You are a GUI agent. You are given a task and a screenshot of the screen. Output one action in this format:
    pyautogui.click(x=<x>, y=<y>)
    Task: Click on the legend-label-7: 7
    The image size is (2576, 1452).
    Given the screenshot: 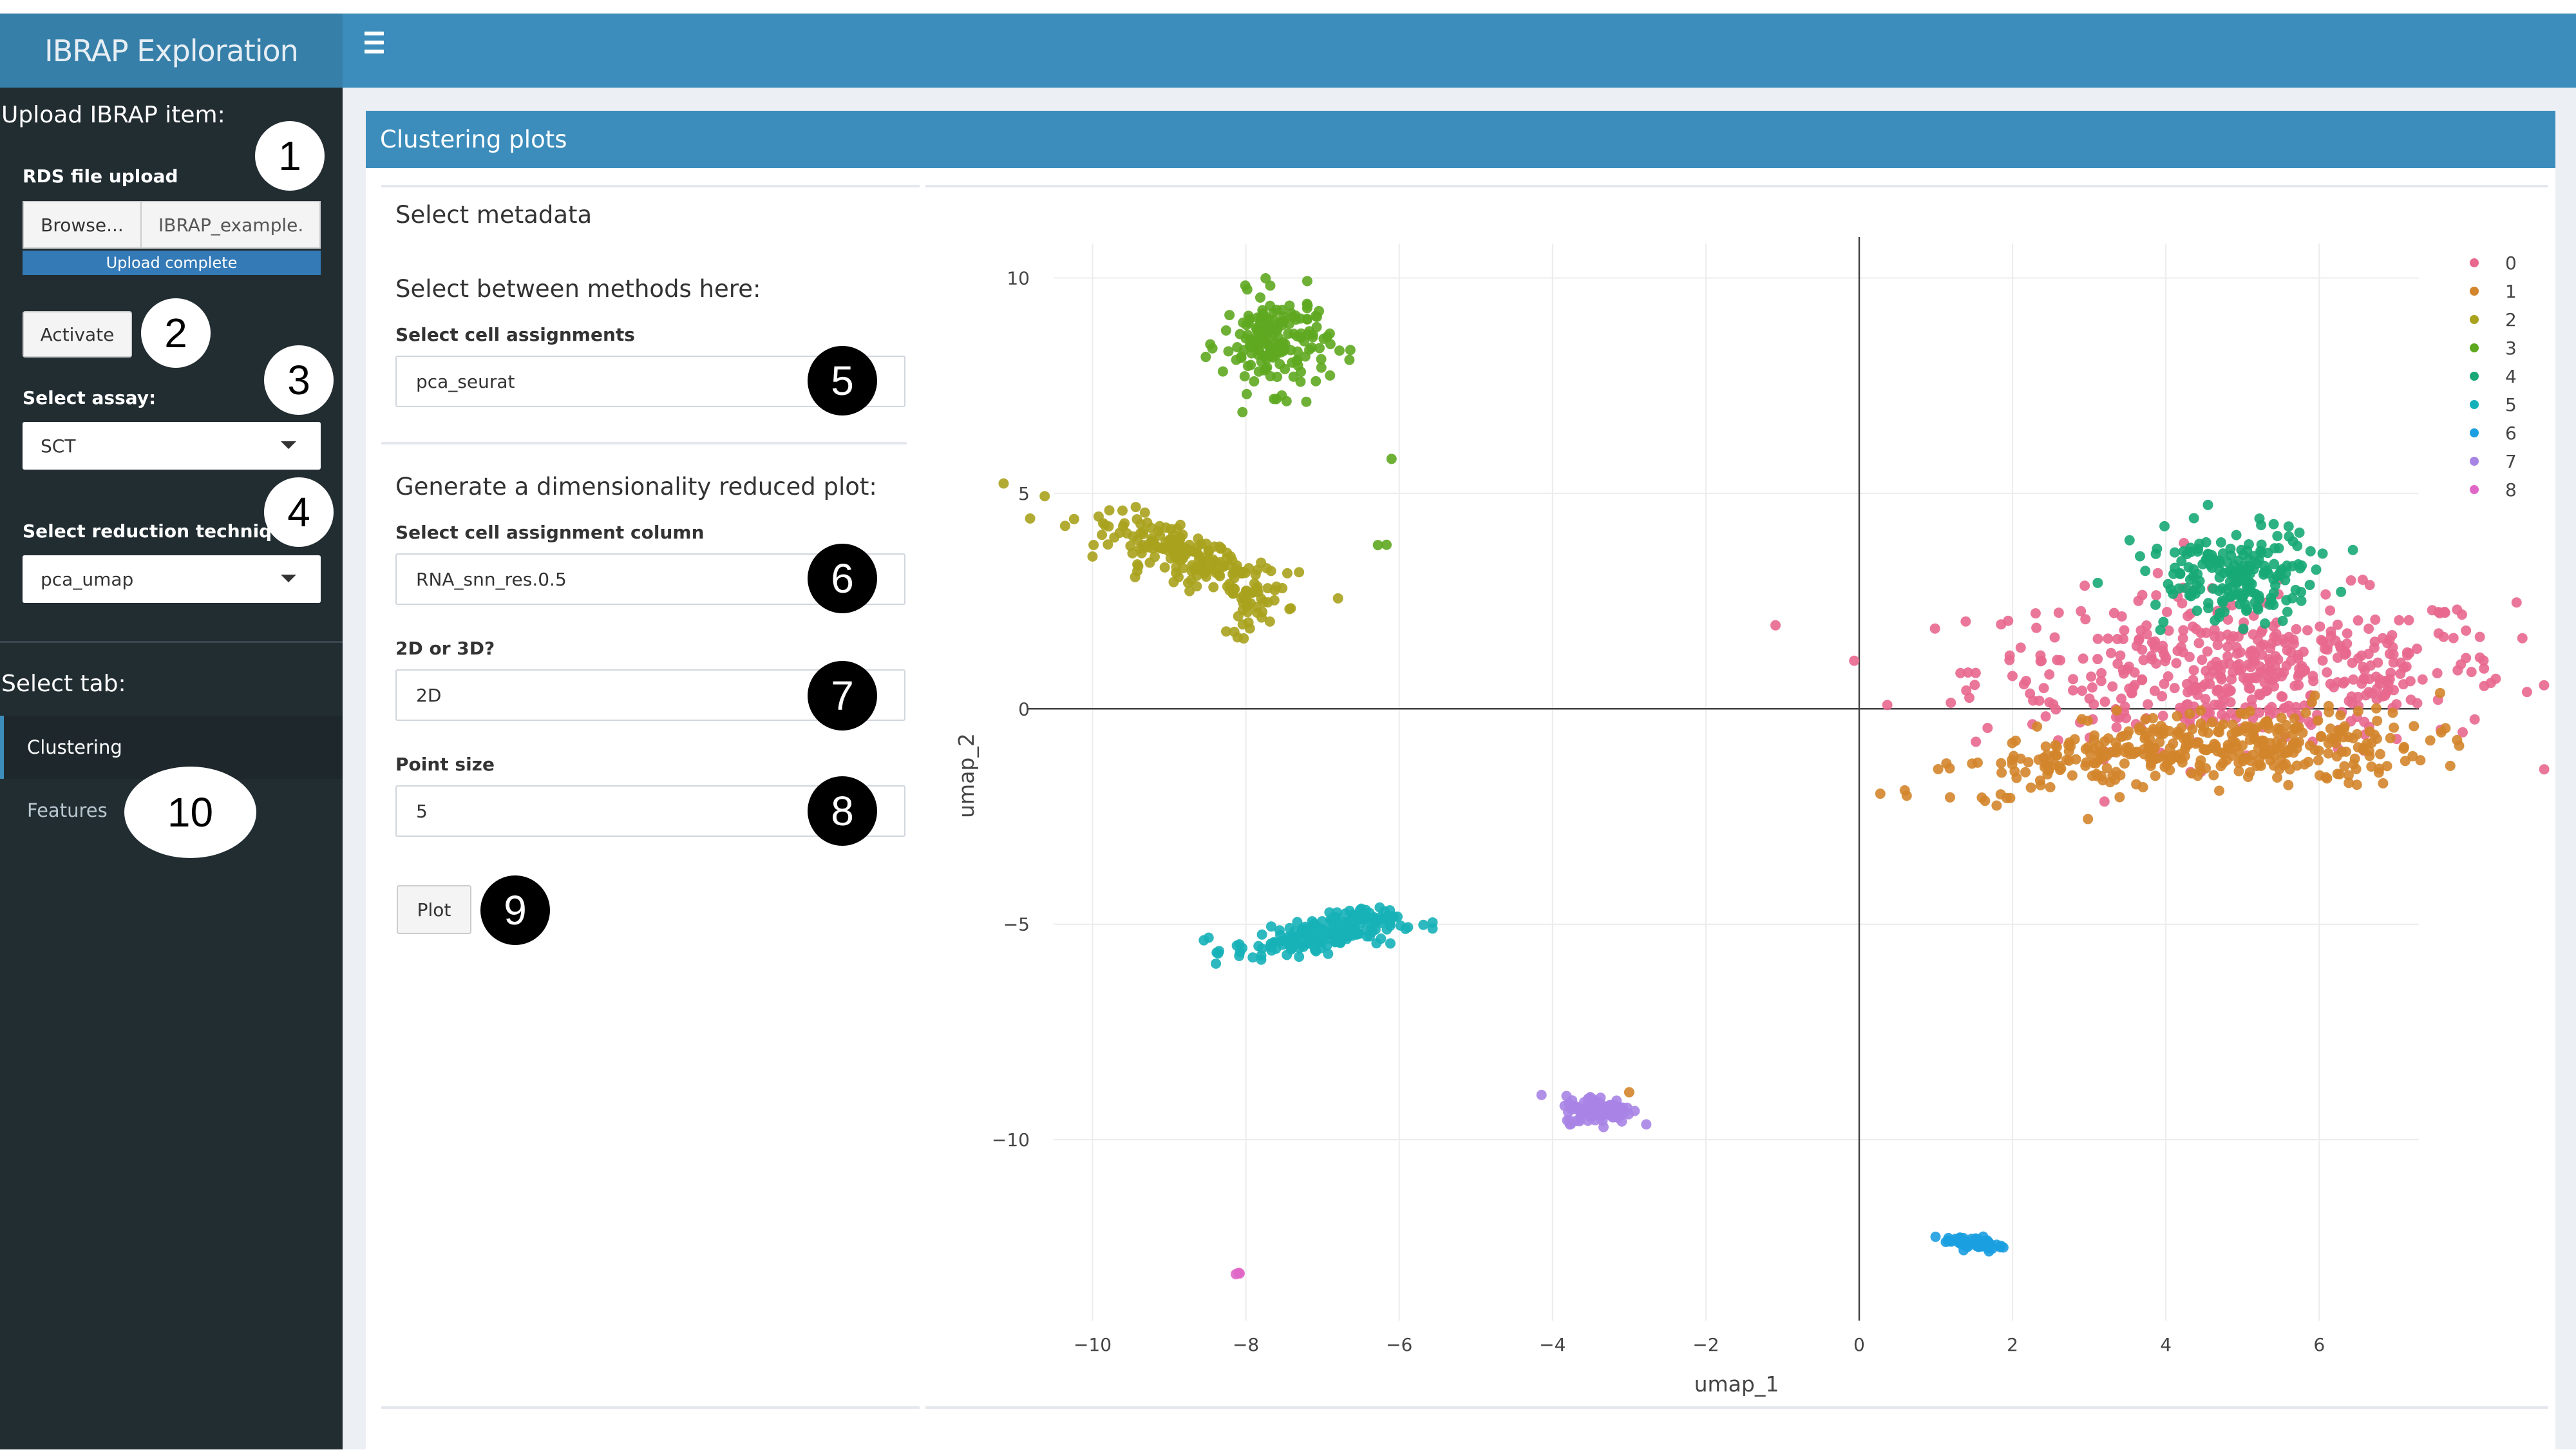 What is the action you would take?
    pyautogui.click(x=2511, y=461)
    